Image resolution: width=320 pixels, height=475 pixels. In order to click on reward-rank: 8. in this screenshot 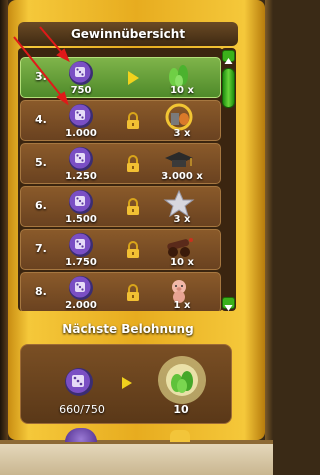, I will do `click(41, 291)`.